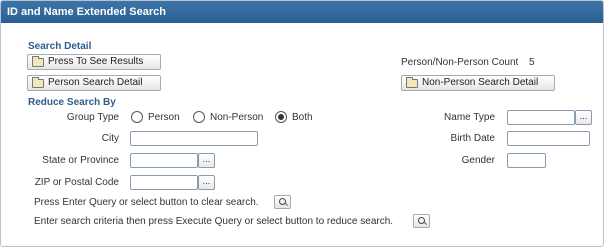 This screenshot has width=604, height=247. I want to click on person-non-person-count-label: Person/Non-Person Count, so click(460, 62).